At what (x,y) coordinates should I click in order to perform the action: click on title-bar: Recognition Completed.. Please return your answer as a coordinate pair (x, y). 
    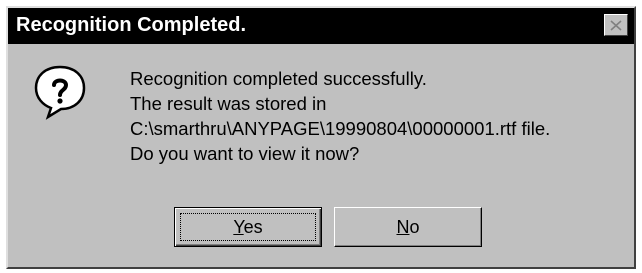
    Looking at the image, I should click on (321, 26).